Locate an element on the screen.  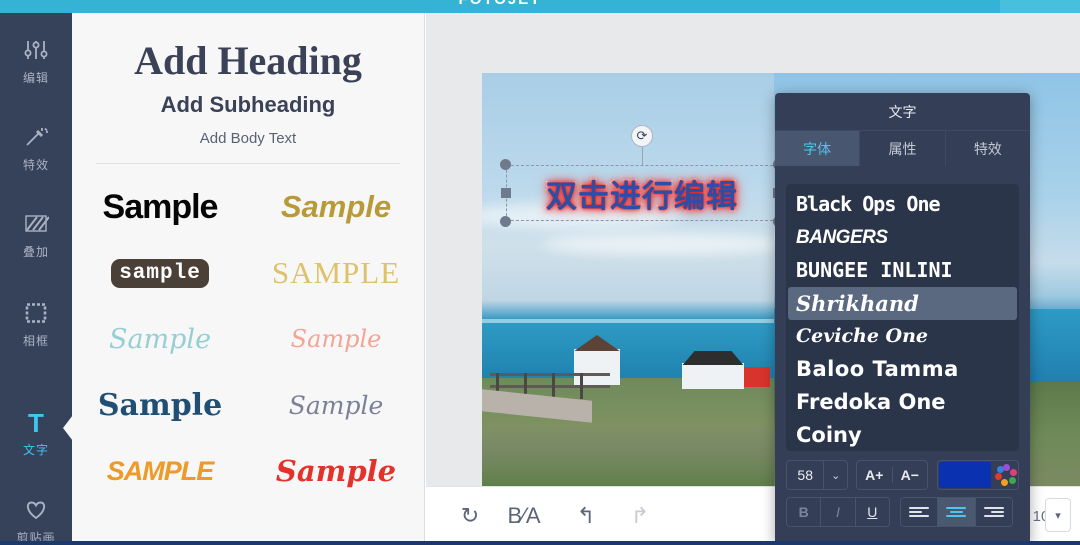
top-bar-right-segment is located at coordinates (1040, 6).